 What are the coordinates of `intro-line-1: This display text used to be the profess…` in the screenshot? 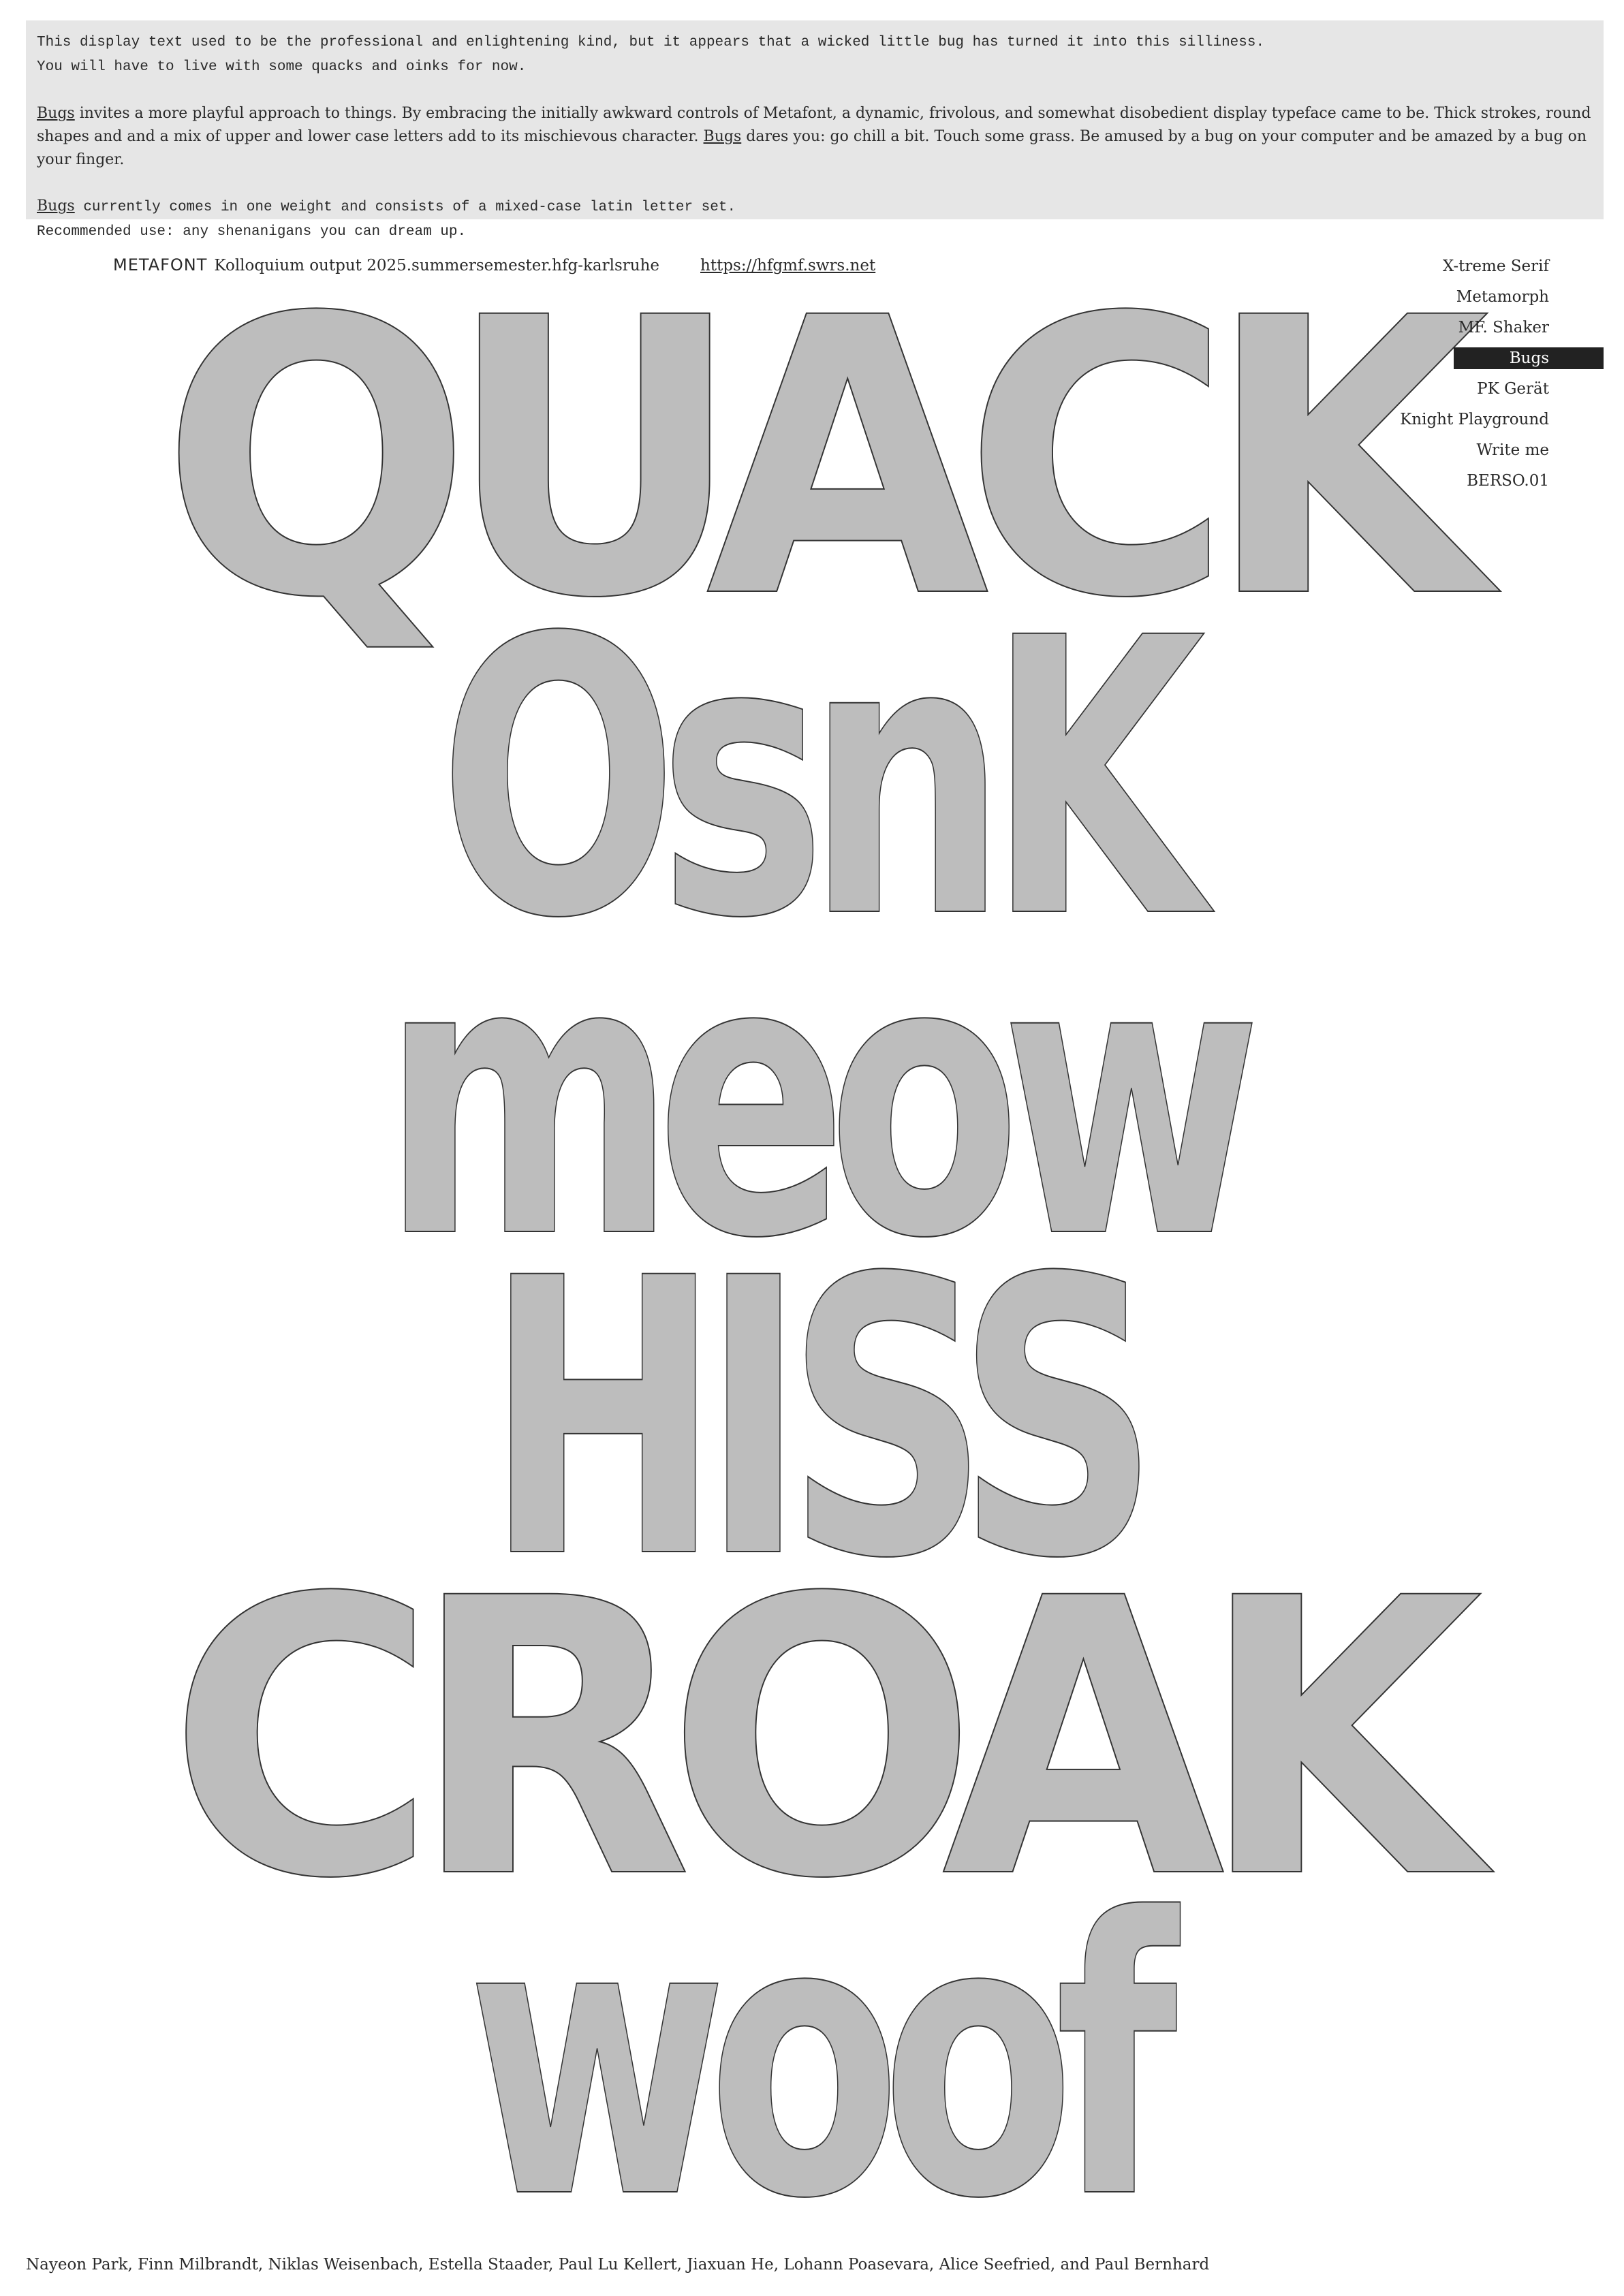 It's located at (651, 42).